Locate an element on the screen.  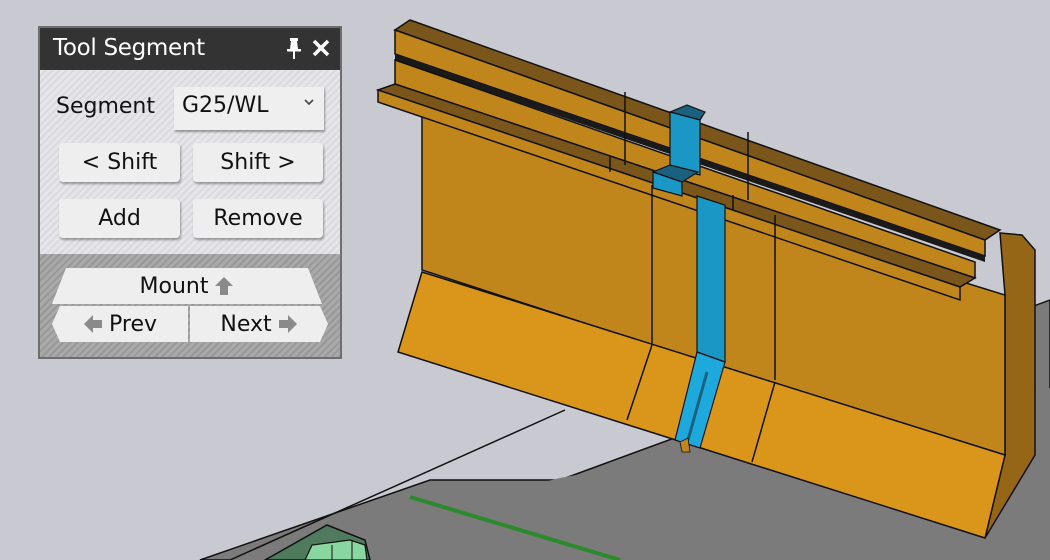
add-button: Add is located at coordinates (119, 218).